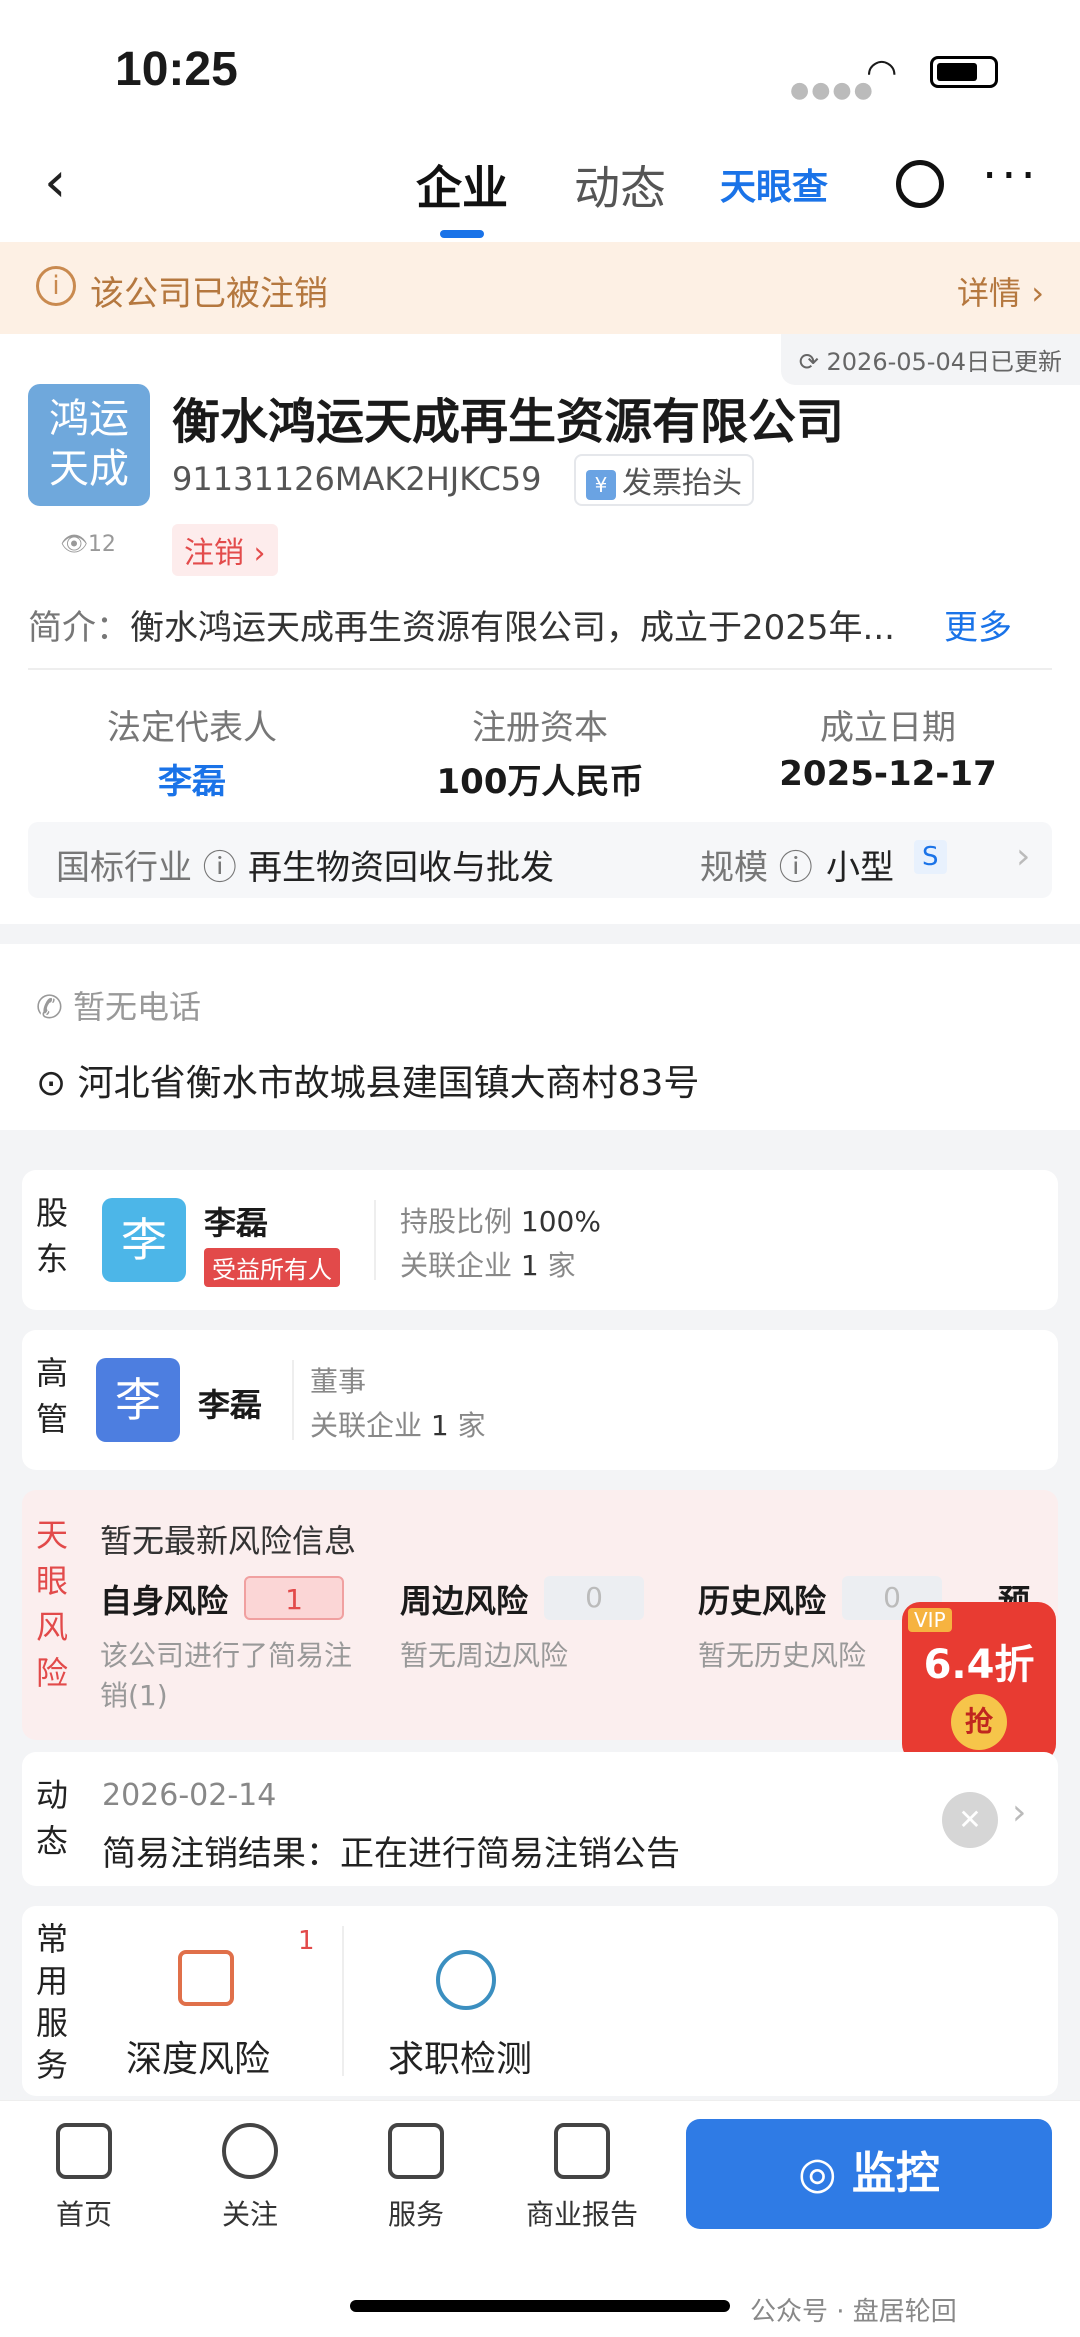 The image size is (1080, 2337). Describe the element at coordinates (84, 2151) in the screenshot. I see `home-icon` at that location.